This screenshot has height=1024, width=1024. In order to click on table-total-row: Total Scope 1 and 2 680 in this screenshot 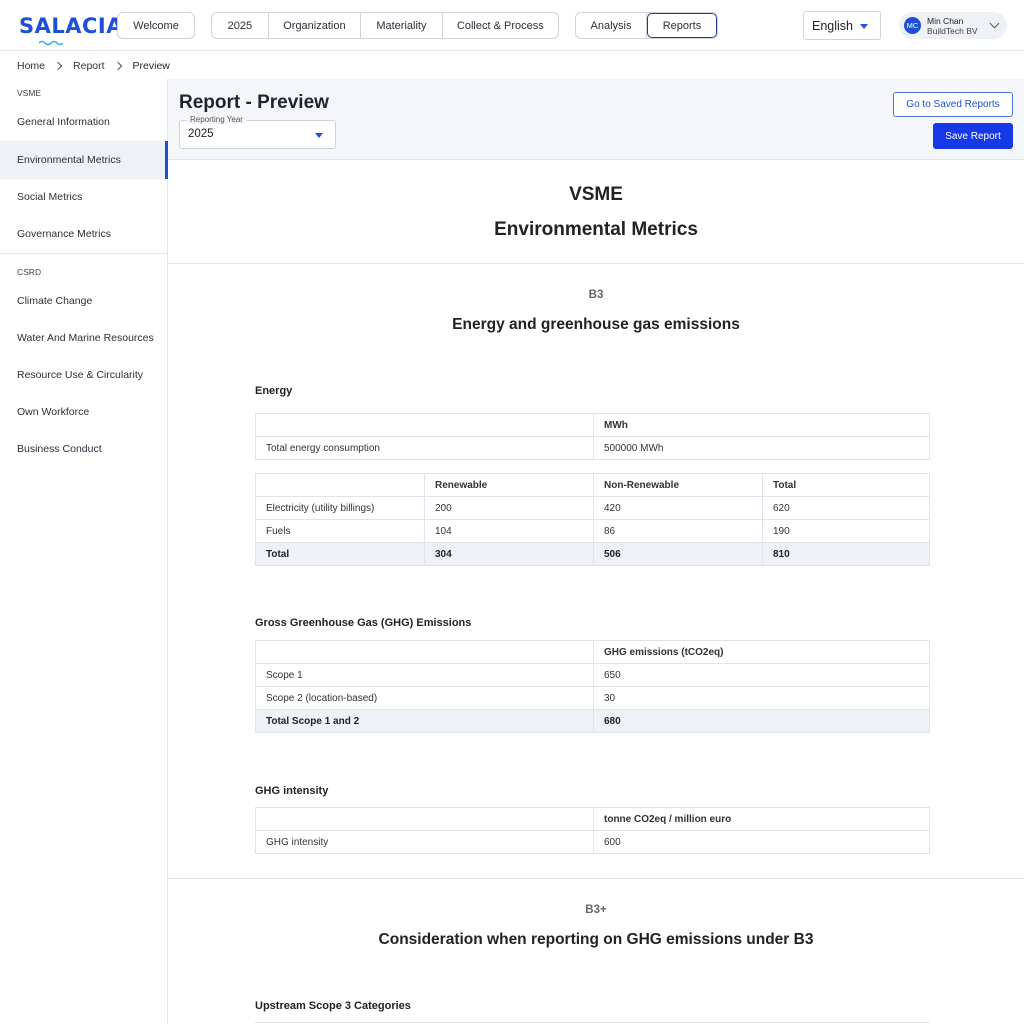, I will do `click(592, 721)`.